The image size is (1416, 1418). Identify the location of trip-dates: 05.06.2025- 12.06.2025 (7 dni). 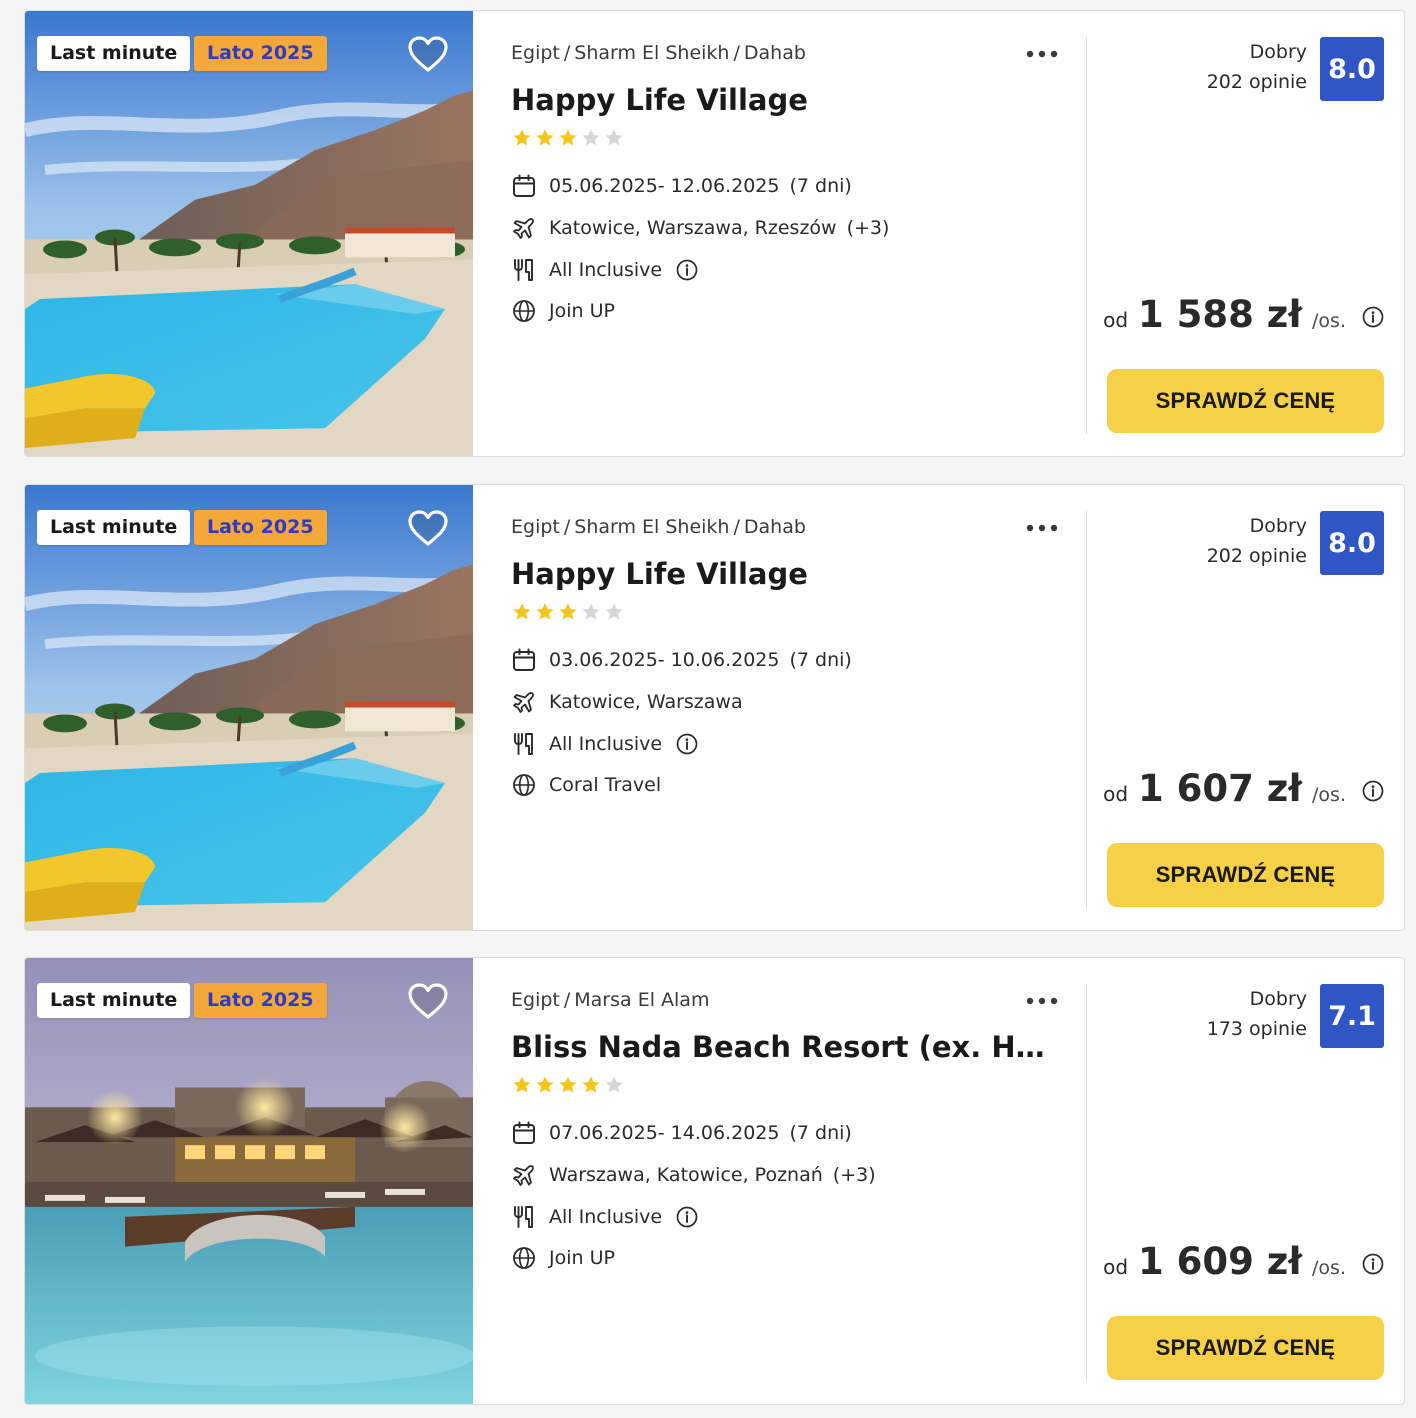
(681, 186).